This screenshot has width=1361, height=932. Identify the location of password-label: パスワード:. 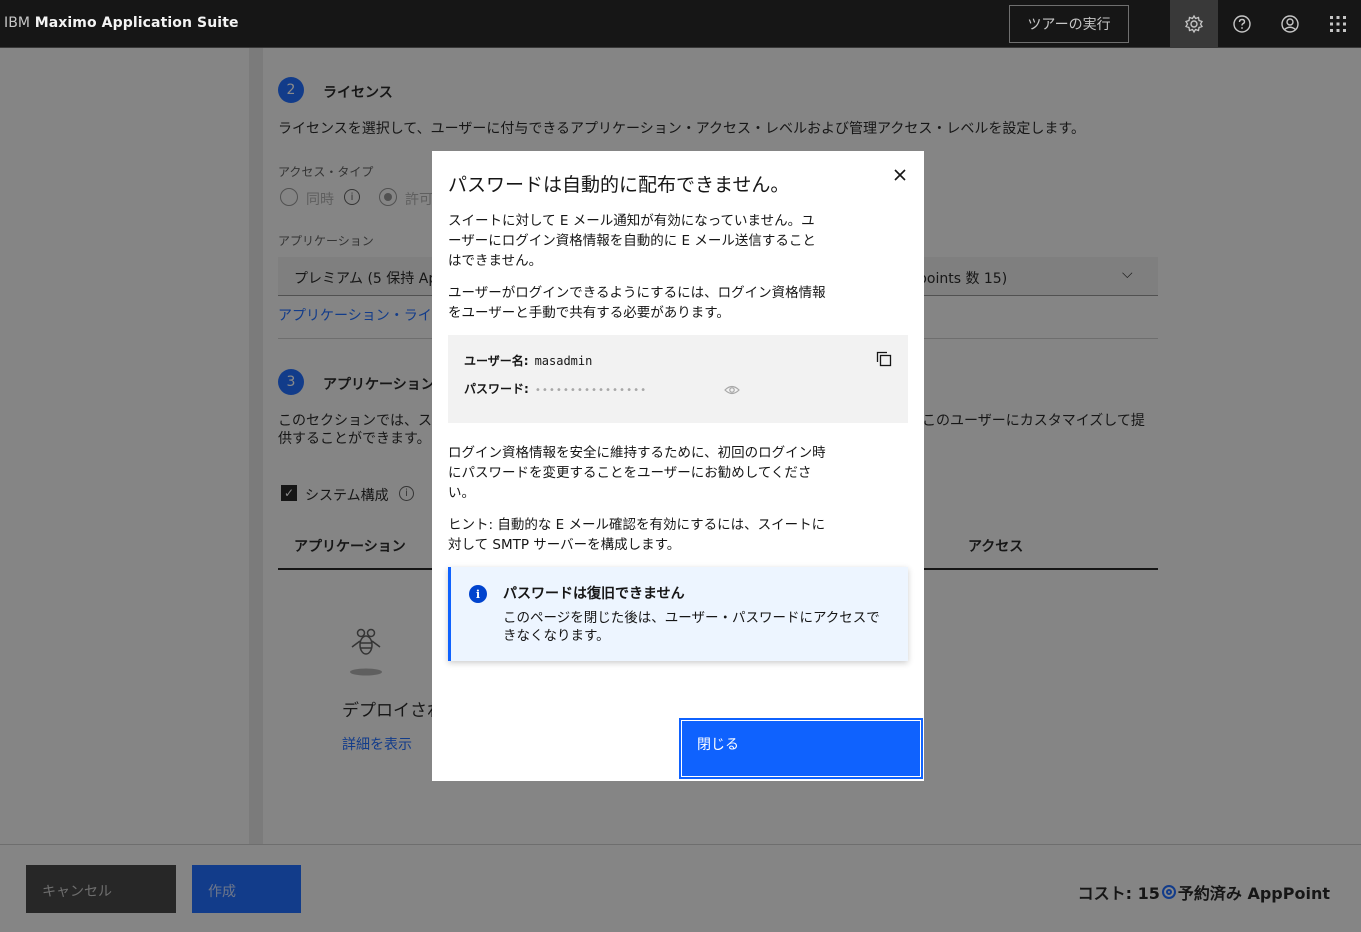
(496, 389).